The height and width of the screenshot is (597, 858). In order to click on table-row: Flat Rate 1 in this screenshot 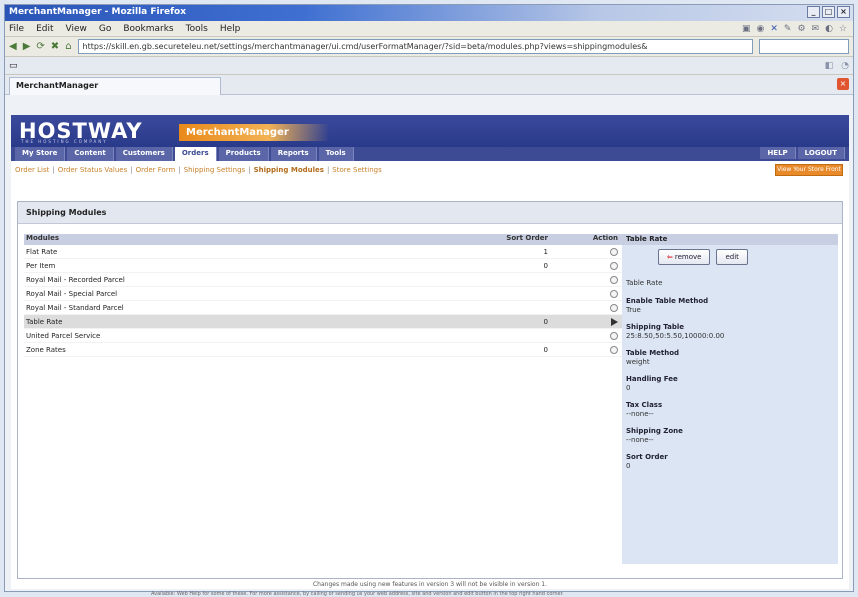, I will do `click(323, 252)`.